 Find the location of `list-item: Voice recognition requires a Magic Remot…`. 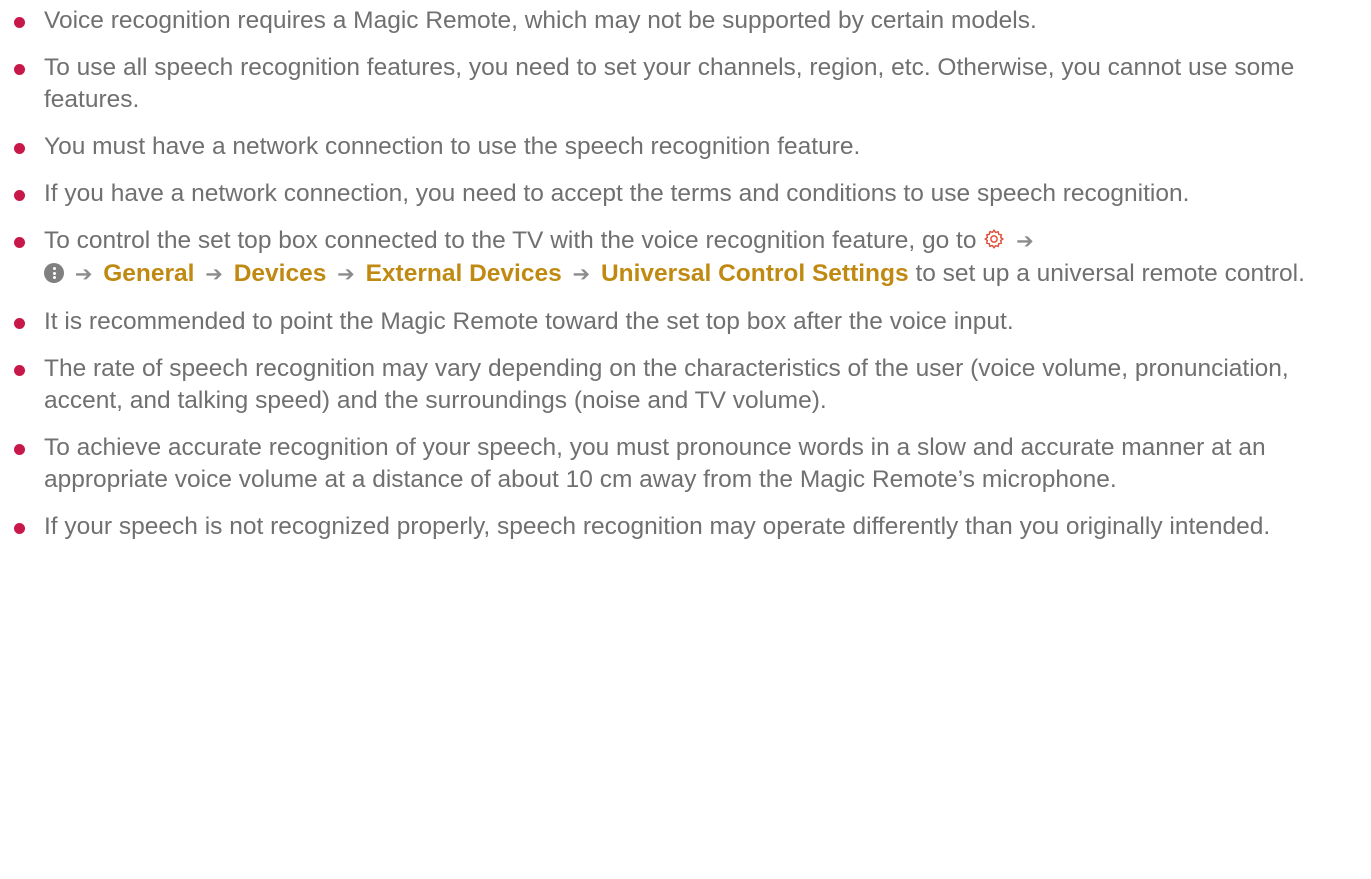

list-item: Voice recognition requires a Magic Remot… is located at coordinates (685, 21).